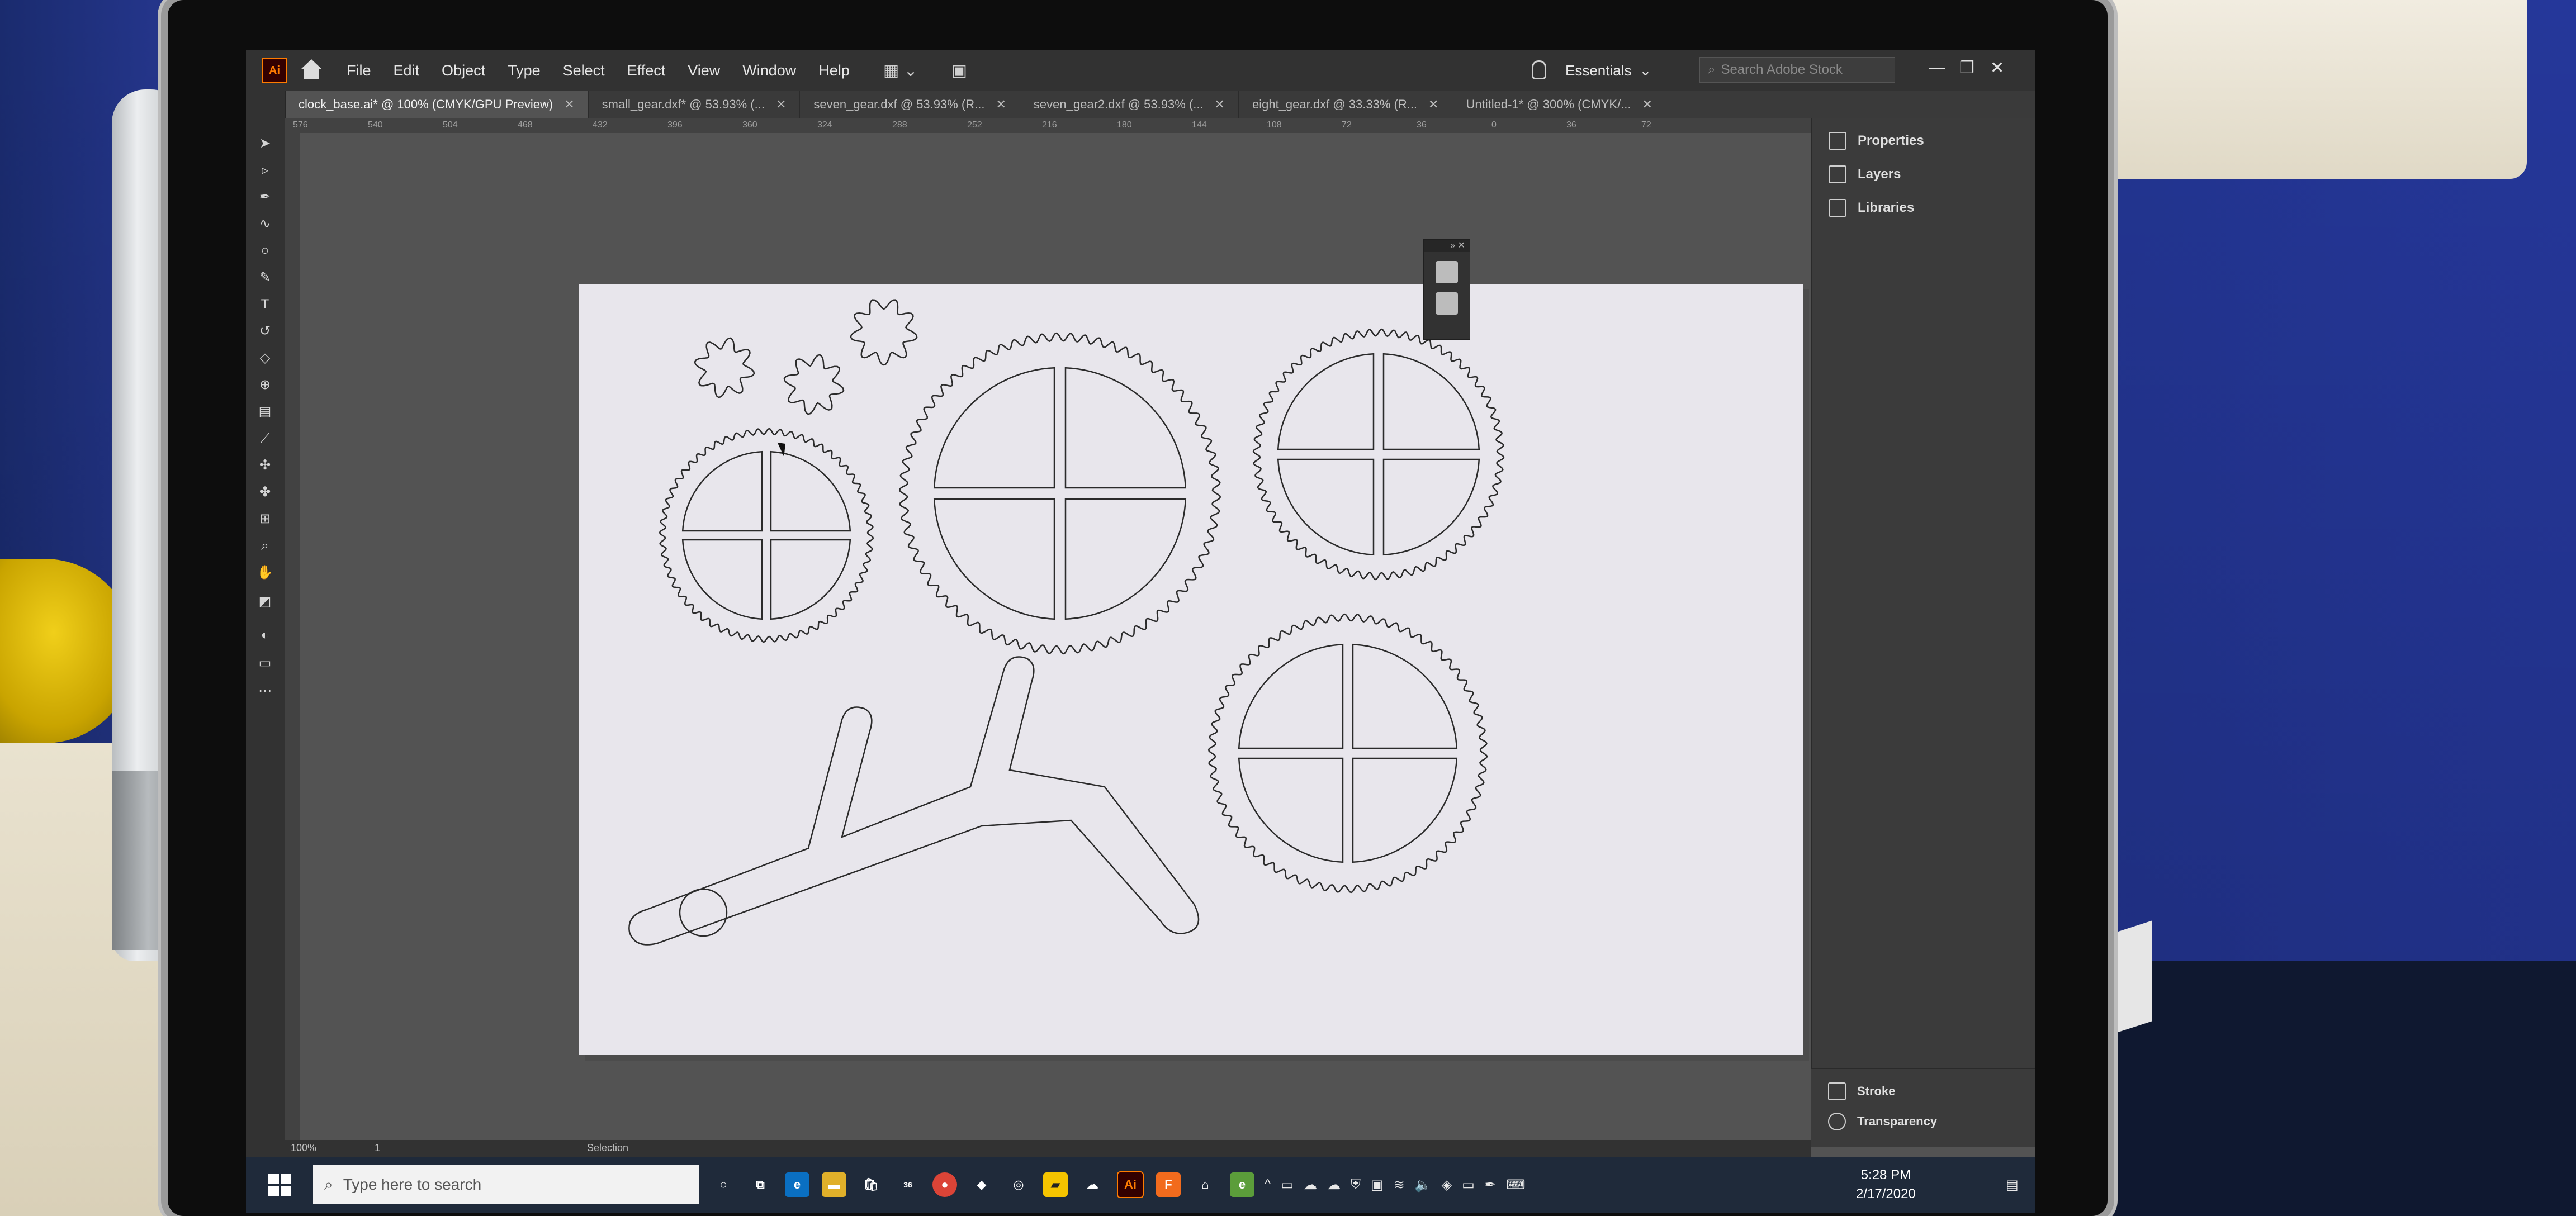  What do you see at coordinates (1205, 1184) in the screenshot?
I see `app-icon: ⌂` at bounding box center [1205, 1184].